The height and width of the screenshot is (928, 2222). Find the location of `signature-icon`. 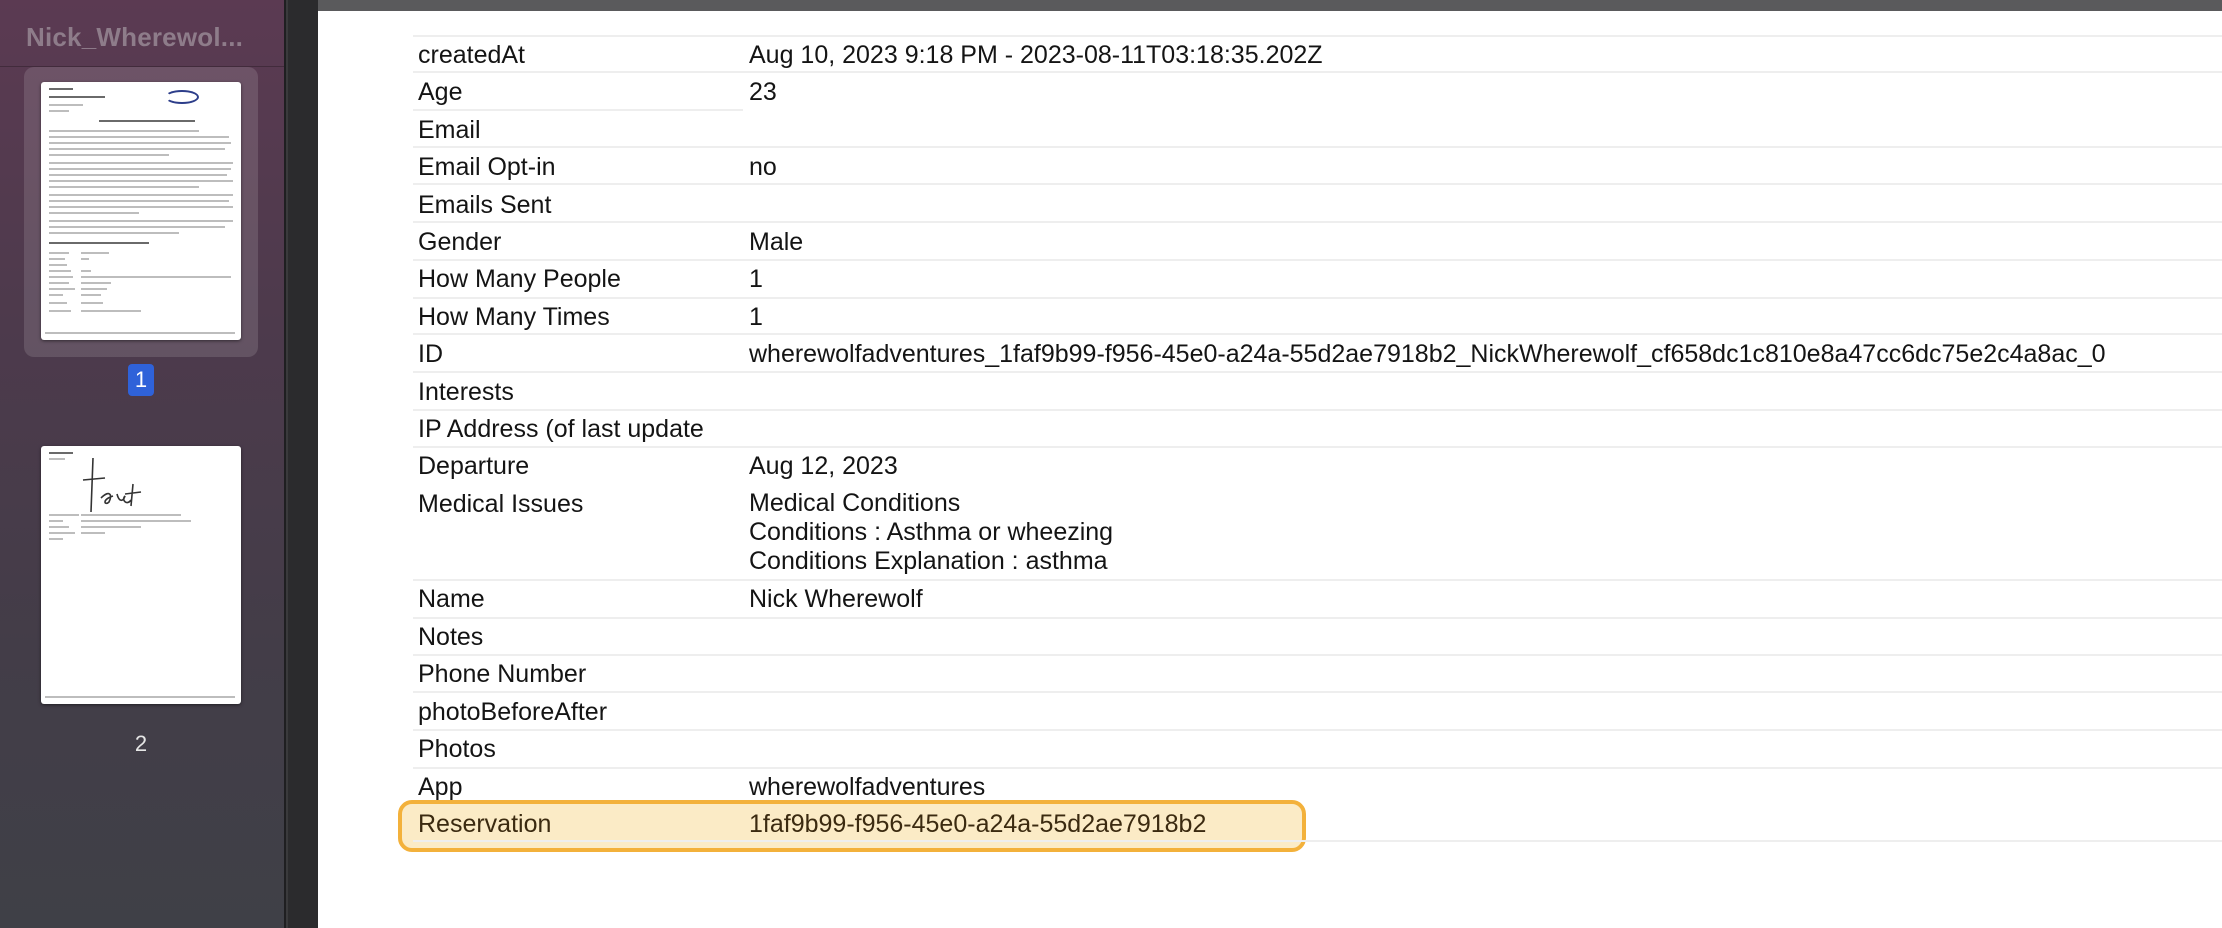

signature-icon is located at coordinates (112, 485).